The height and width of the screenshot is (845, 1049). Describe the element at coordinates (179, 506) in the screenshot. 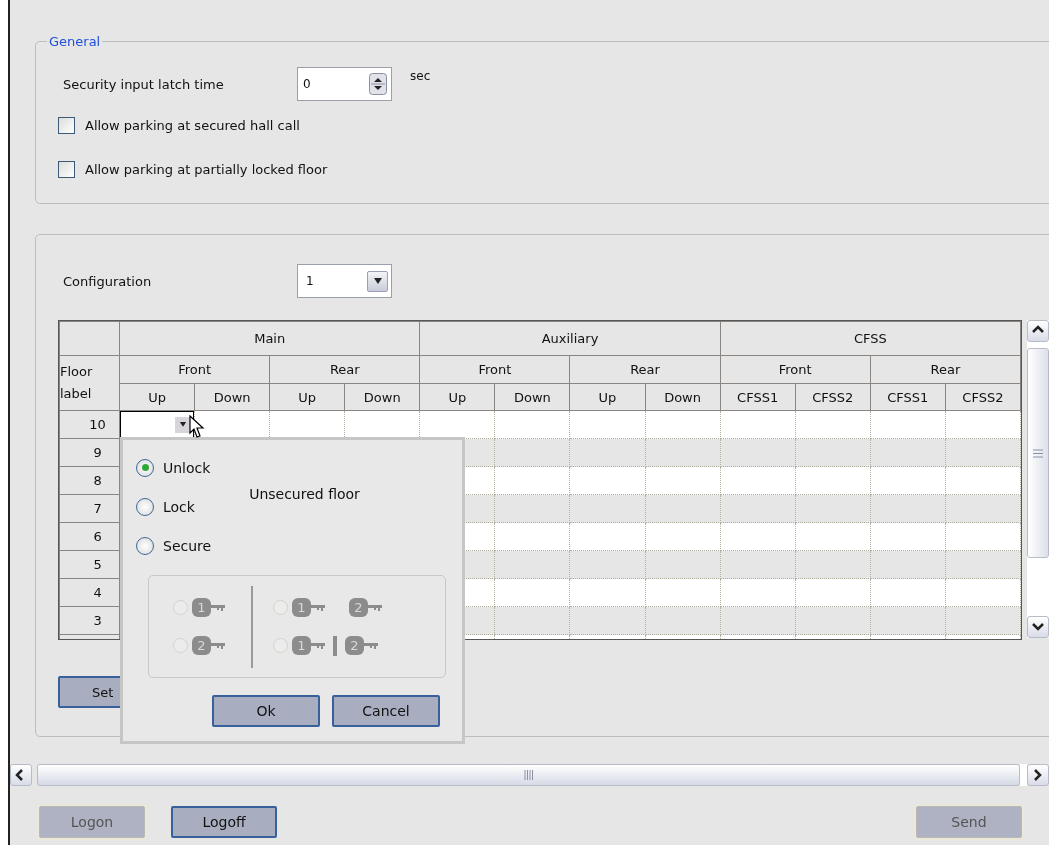

I see `radio-label: Lock` at that location.